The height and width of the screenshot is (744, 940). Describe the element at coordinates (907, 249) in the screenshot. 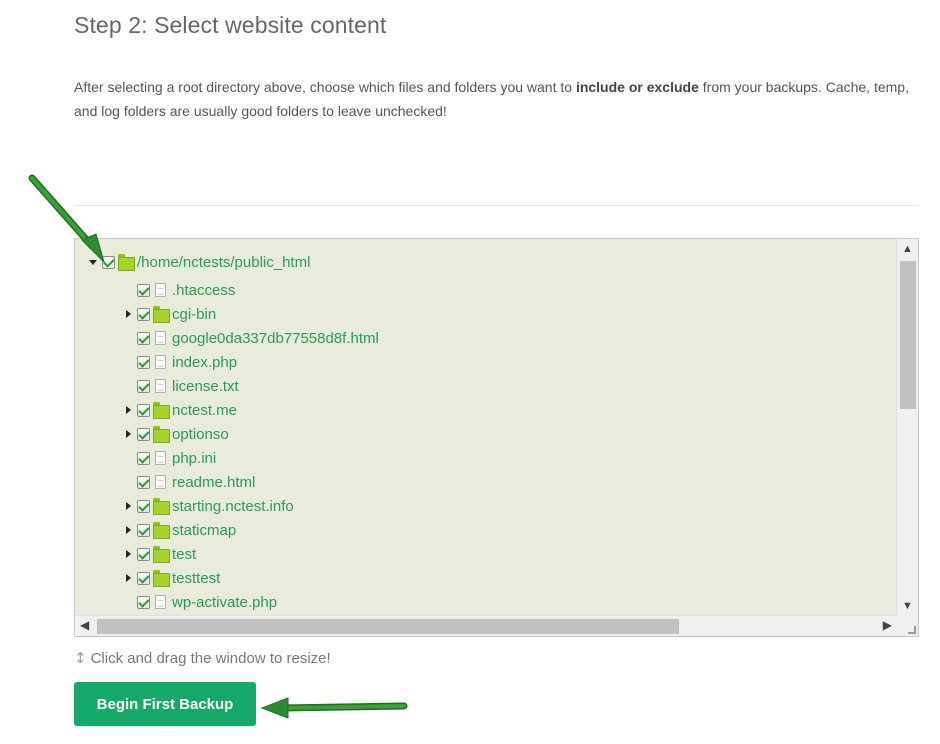

I see `scroll-up-icon: ▲` at that location.